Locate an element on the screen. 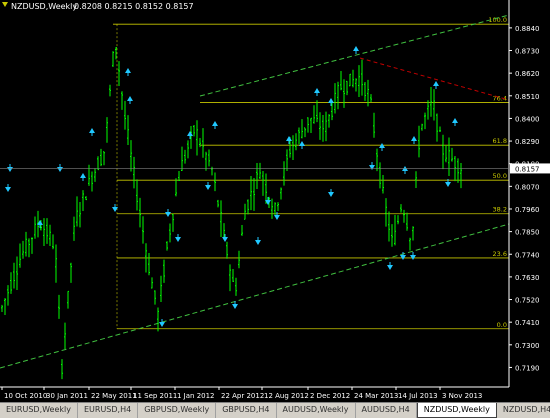 The height and width of the screenshot is (418, 550). price-tick-label: 0.8620 is located at coordinates (527, 74).